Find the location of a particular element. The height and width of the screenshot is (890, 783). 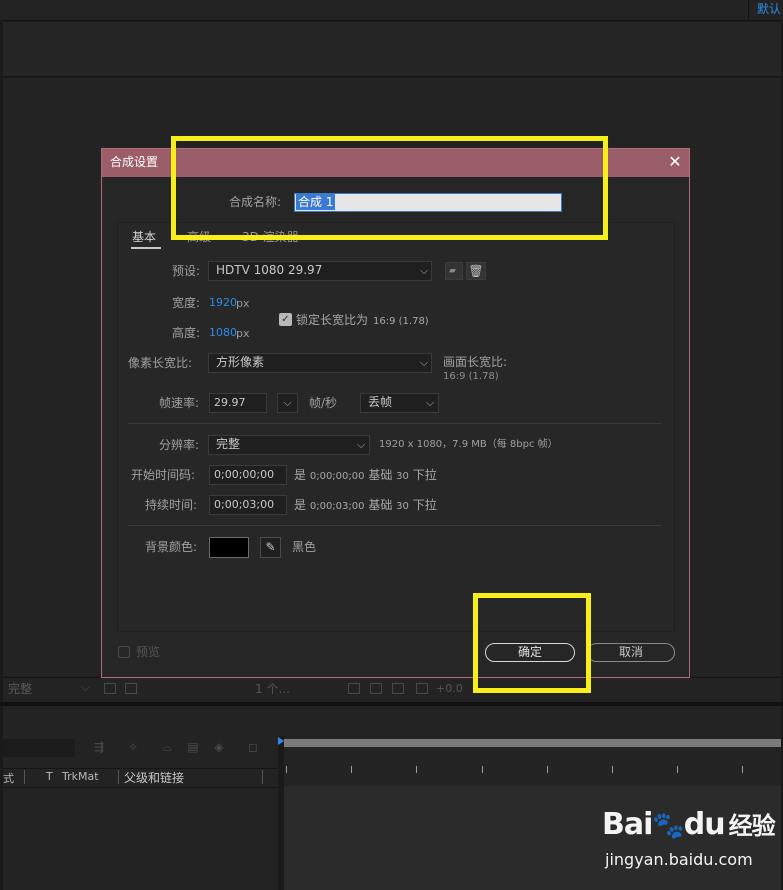

column-parent-link: 父级和链接 is located at coordinates (154, 778).